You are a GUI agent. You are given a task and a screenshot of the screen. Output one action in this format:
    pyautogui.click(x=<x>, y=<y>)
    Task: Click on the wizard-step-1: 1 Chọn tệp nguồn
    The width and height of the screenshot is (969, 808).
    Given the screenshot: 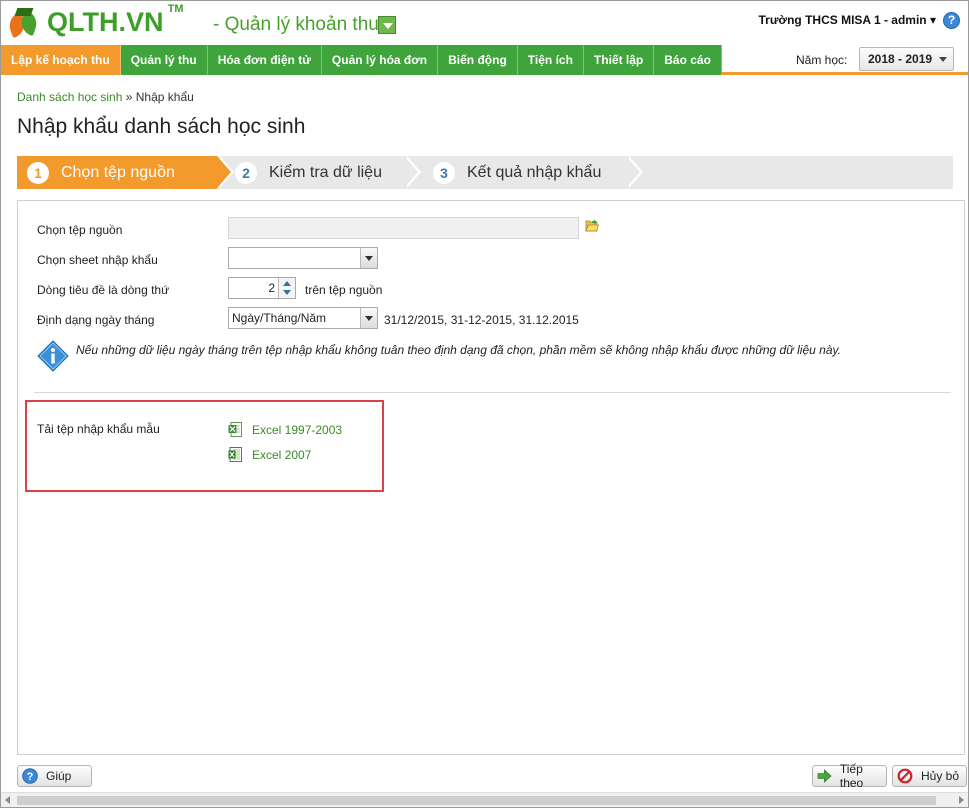 What is the action you would take?
    pyautogui.click(x=117, y=172)
    